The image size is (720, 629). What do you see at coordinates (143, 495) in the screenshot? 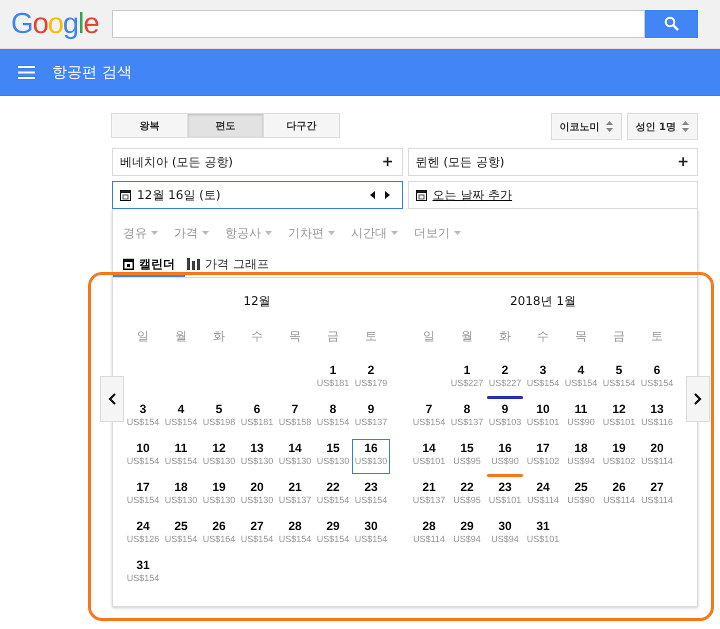
I see `day-cell: 17 US$154` at bounding box center [143, 495].